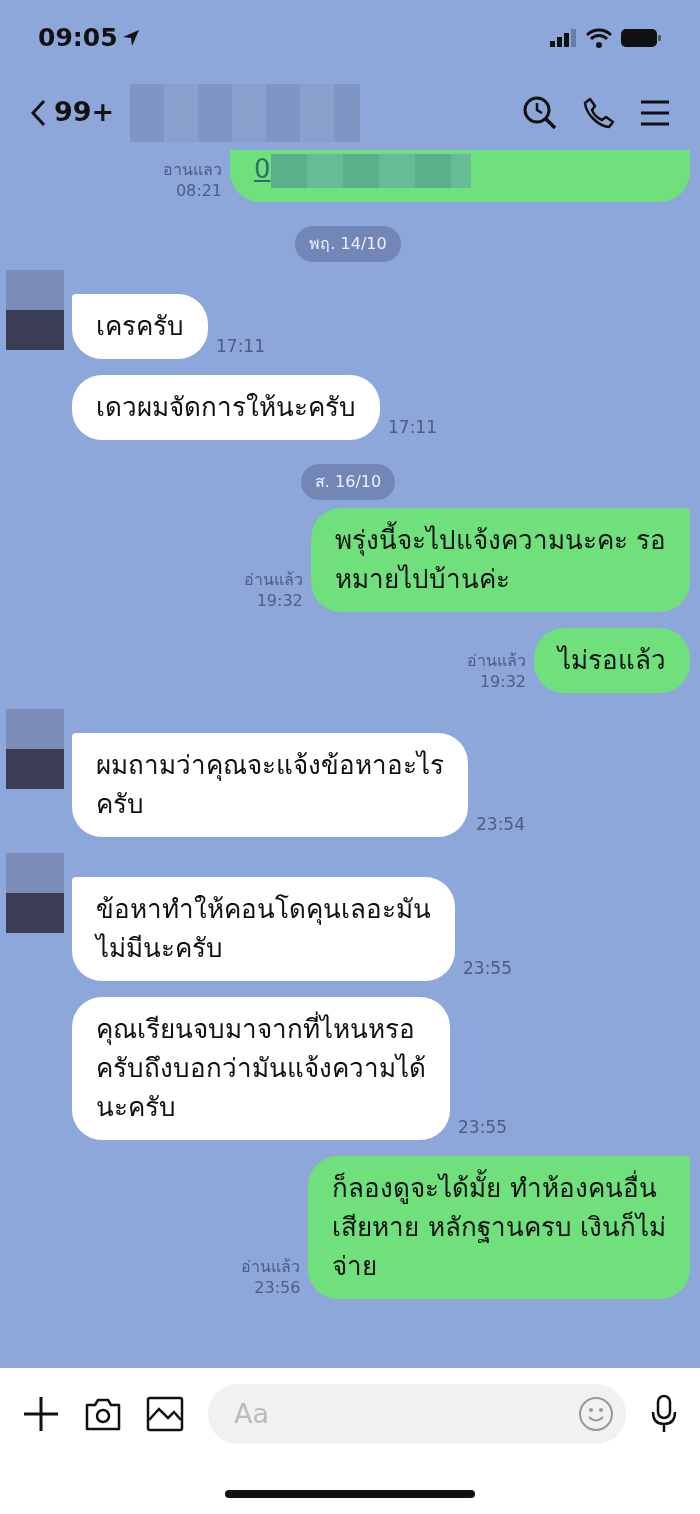 This screenshot has height=1514, width=700. Describe the element at coordinates (612, 660) in the screenshot. I see `message-bubble: ไม่รอแล้ว` at that location.